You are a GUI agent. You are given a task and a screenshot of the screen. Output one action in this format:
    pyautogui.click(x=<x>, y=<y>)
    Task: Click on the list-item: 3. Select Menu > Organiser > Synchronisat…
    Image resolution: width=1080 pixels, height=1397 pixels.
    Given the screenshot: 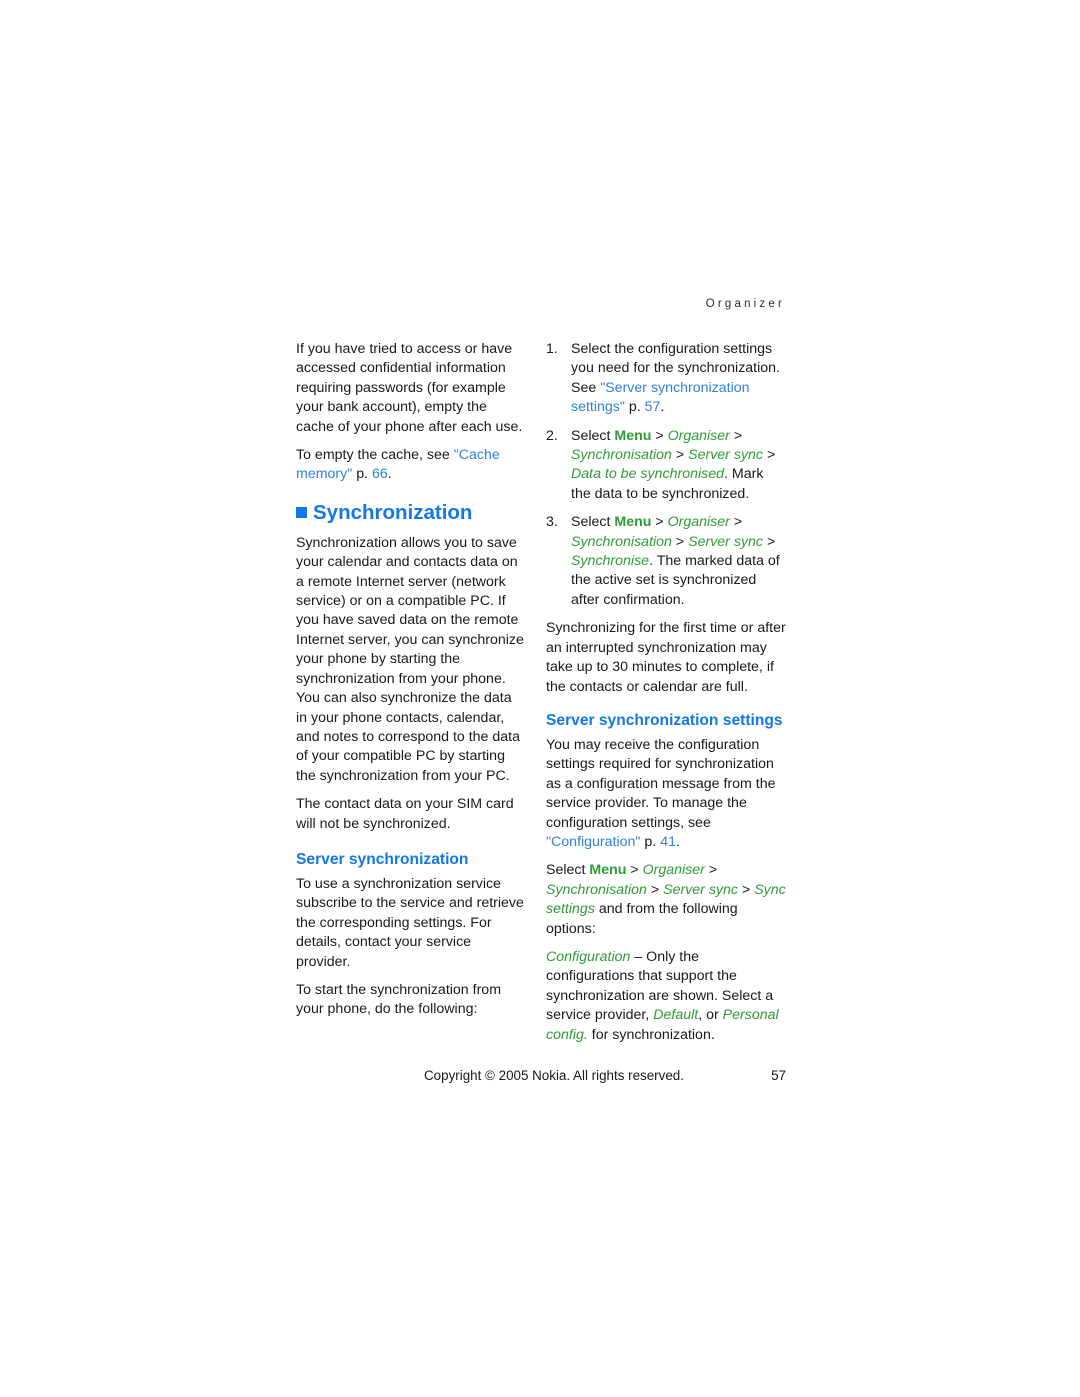 What is the action you would take?
    pyautogui.click(x=663, y=561)
    